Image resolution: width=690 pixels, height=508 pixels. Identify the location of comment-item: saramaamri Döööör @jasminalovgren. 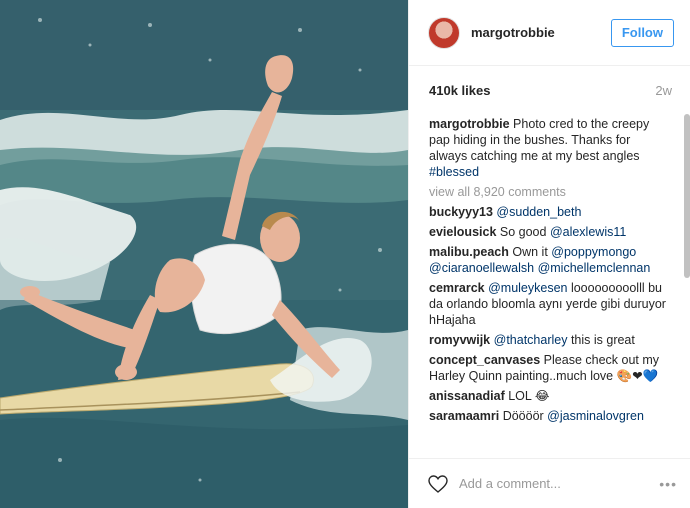
(549, 416).